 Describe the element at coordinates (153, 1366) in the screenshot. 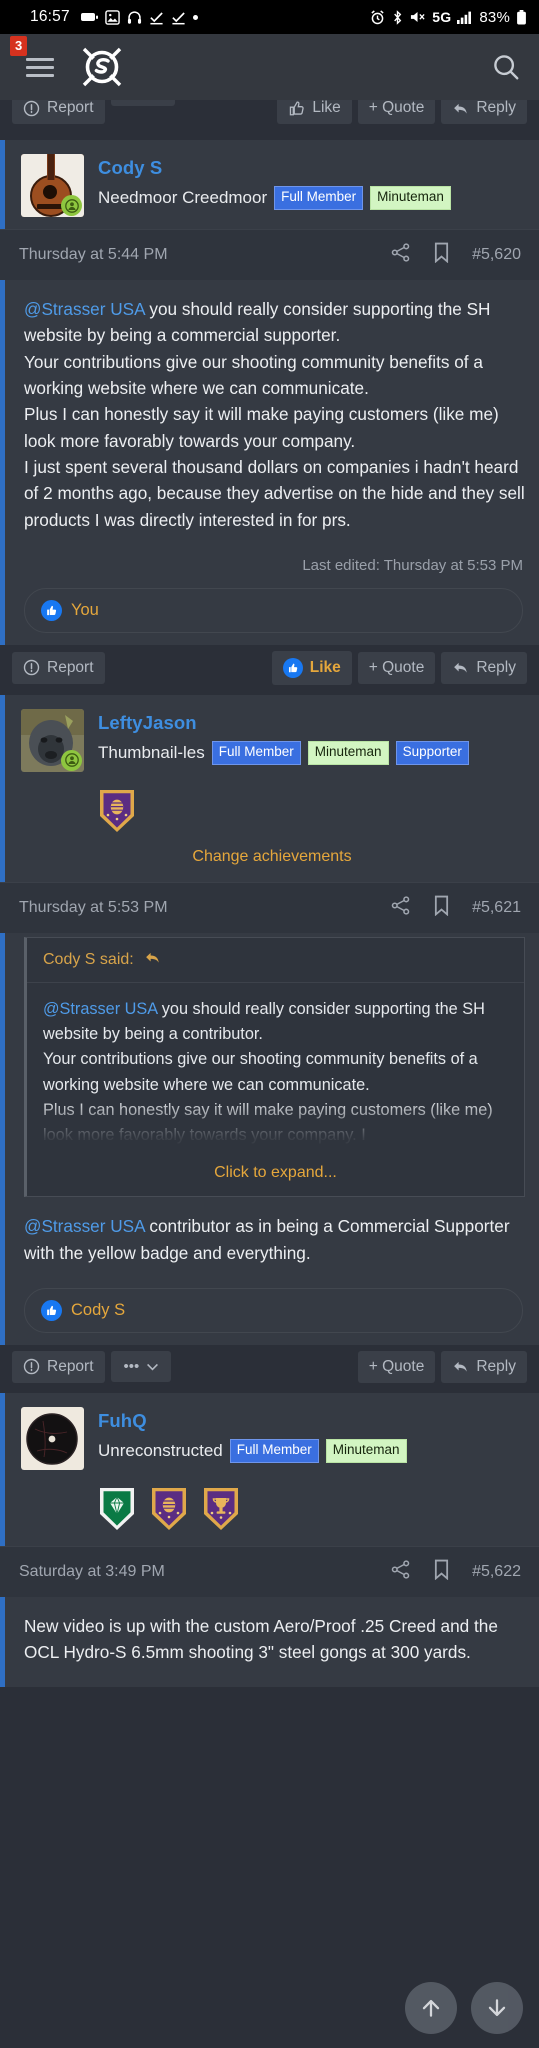

I see `chevron-down-icon` at that location.